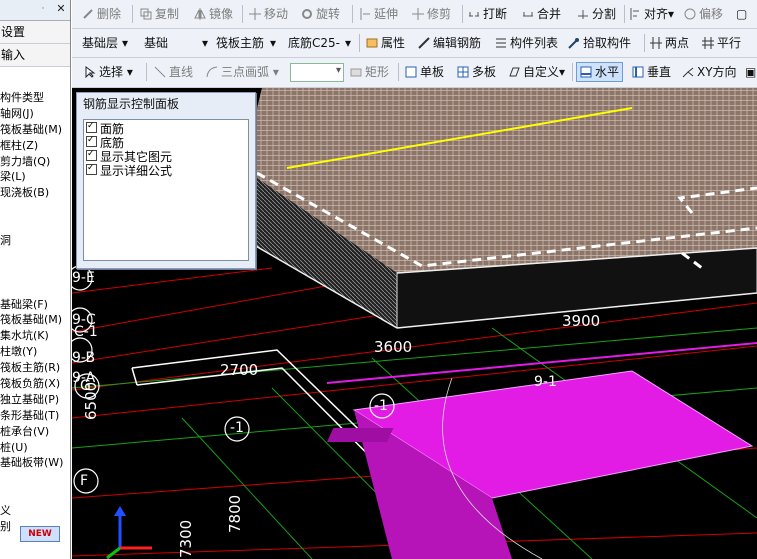 The width and height of the screenshot is (757, 559). I want to click on rectangle-button: 矩形, so click(369, 72).